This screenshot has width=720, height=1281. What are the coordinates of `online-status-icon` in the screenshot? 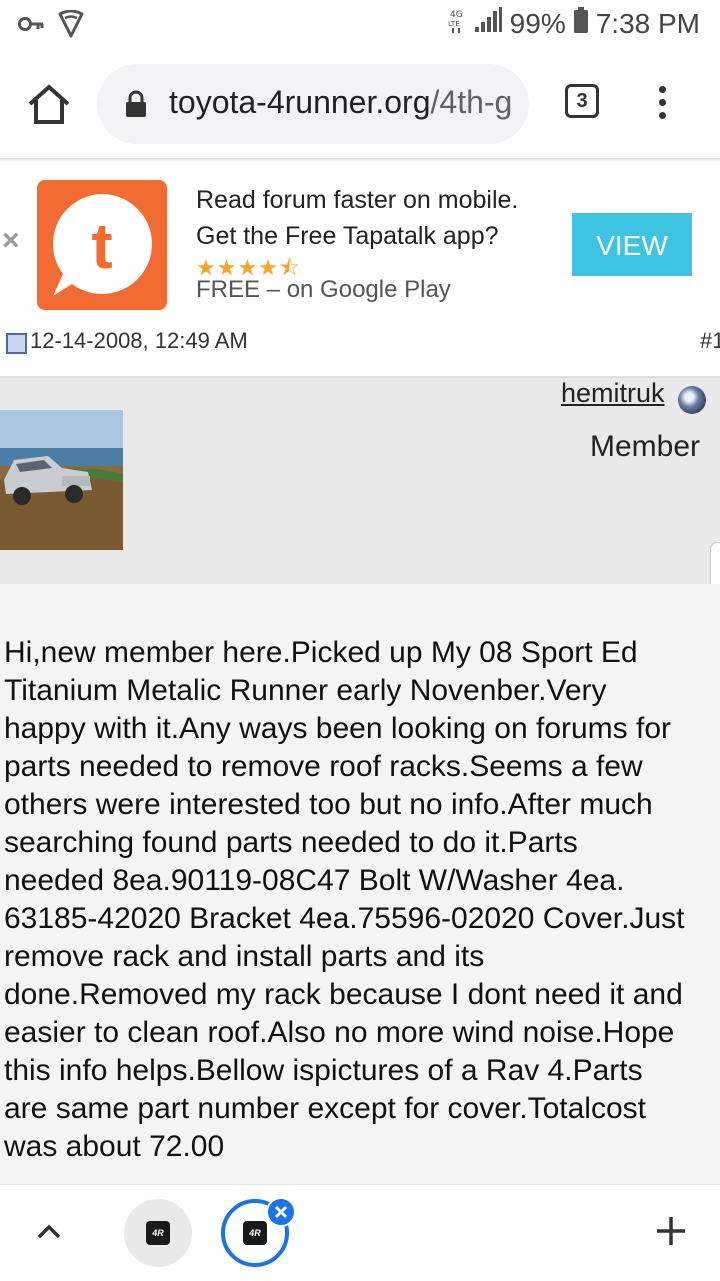 It's located at (692, 400).